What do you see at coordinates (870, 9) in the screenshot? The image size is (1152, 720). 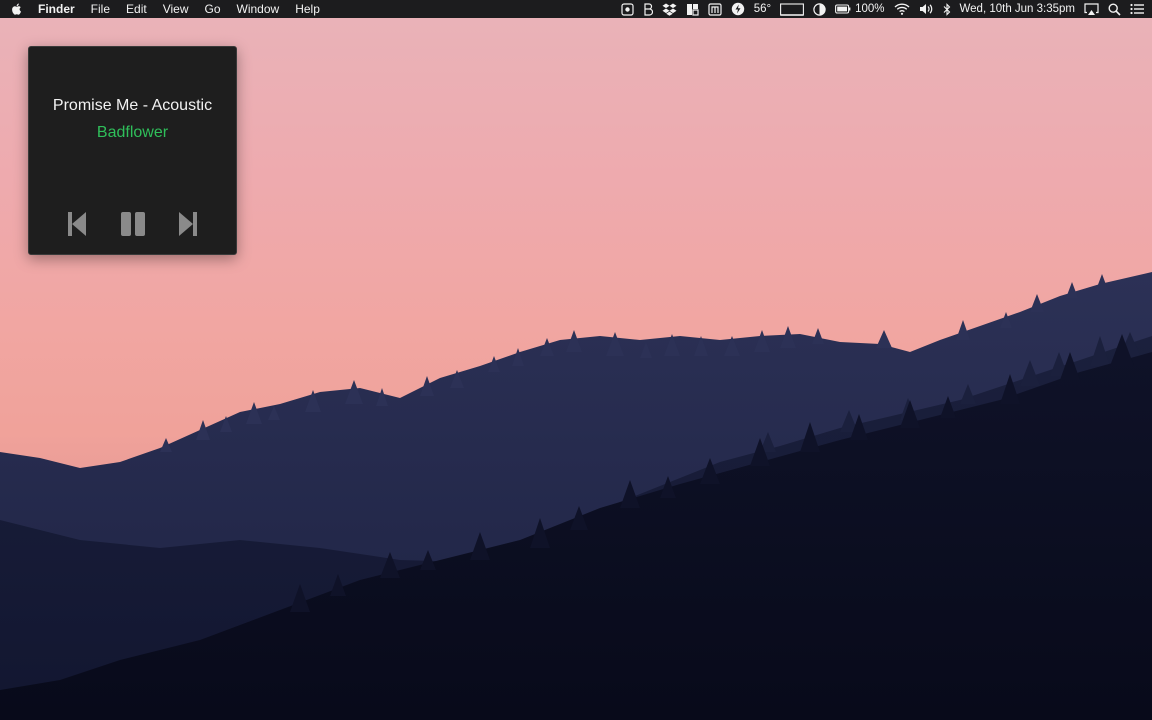 I see `battery-percent: 100%` at bounding box center [870, 9].